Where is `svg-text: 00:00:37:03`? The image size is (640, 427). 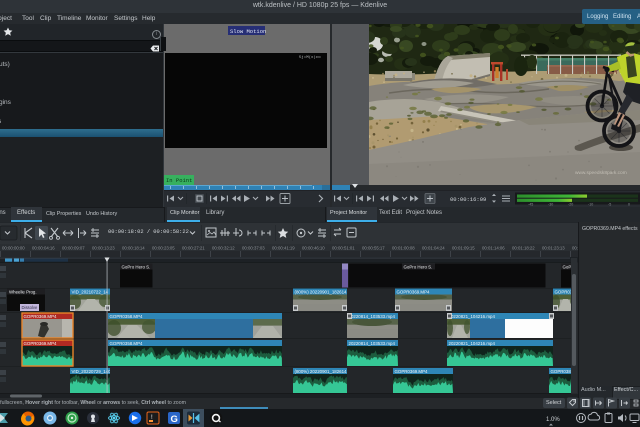 svg-text: 00:00:37:03 is located at coordinates (253, 248).